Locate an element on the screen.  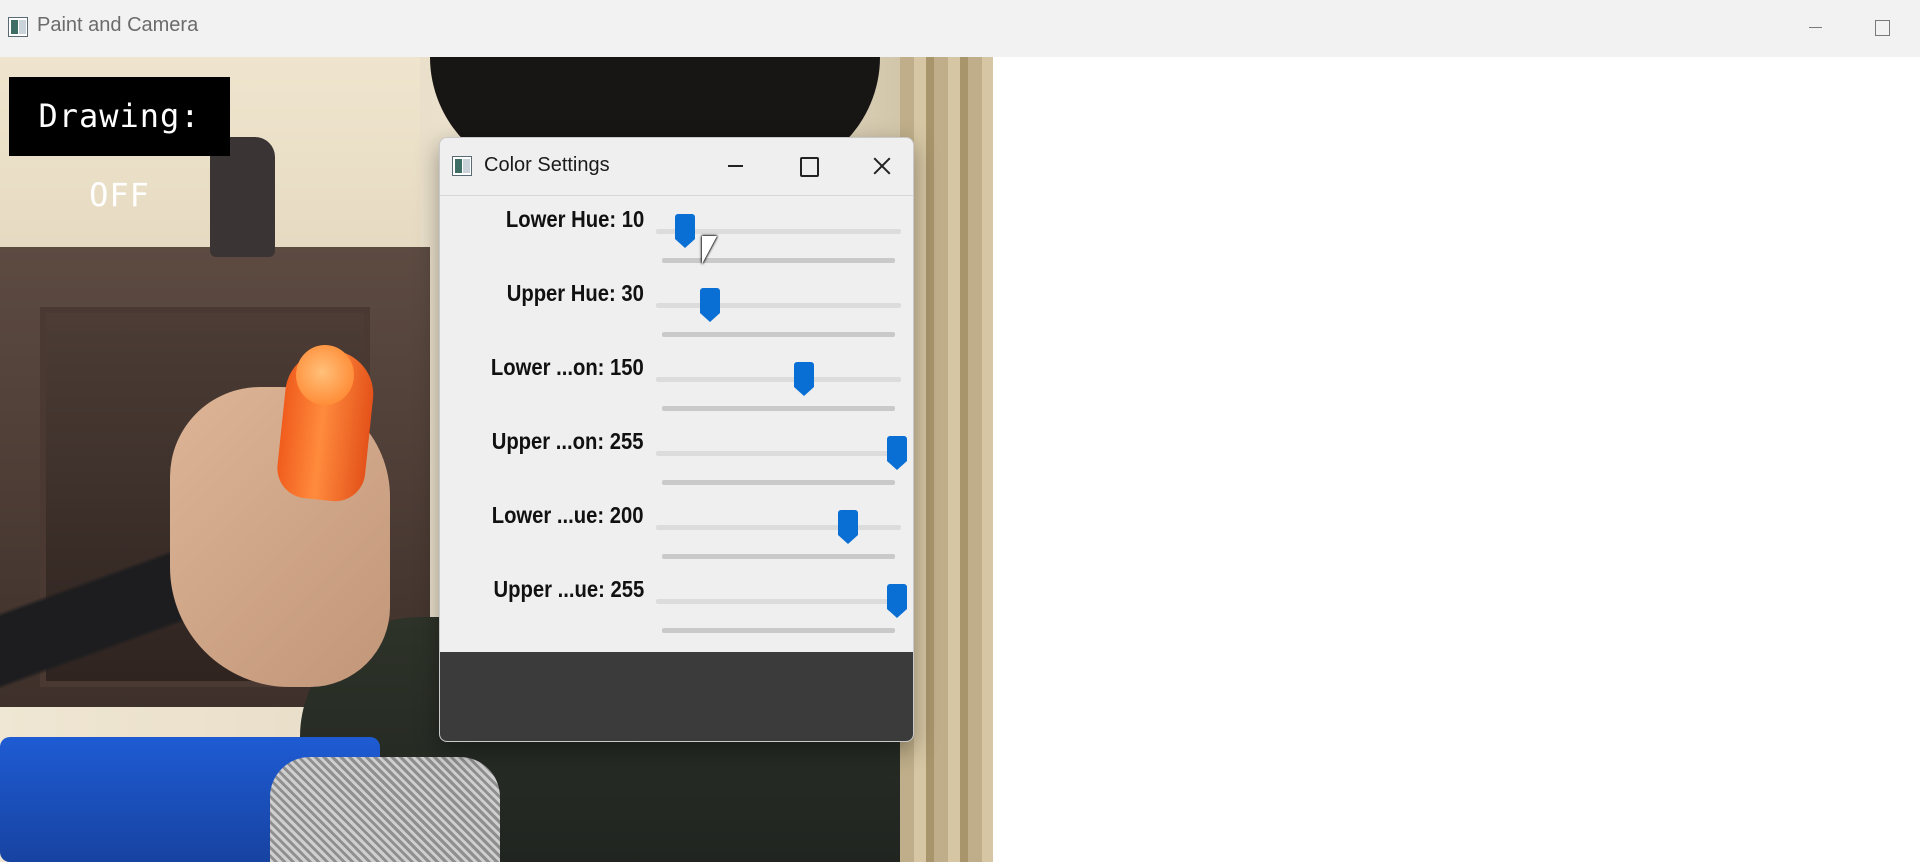
microphone-grille is located at coordinates (385, 809).